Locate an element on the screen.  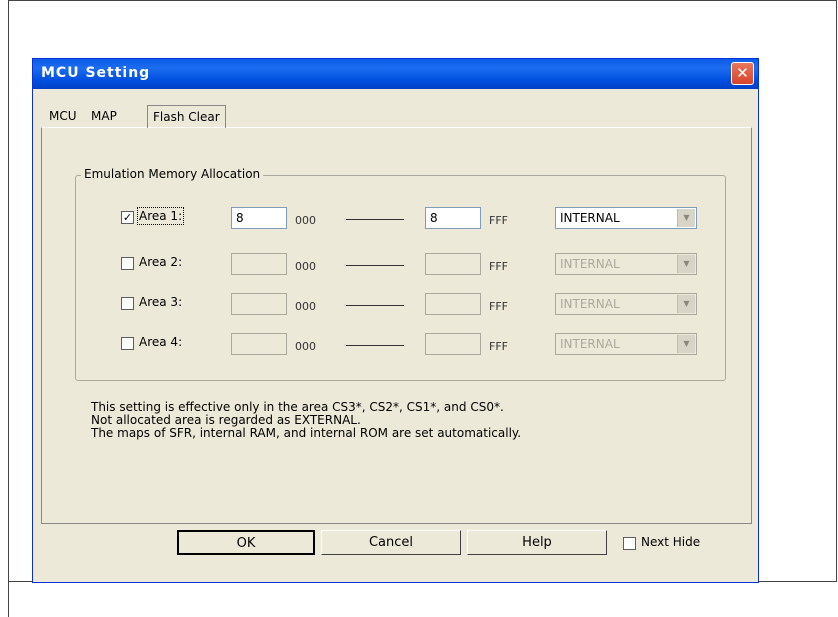
area-2-checkbox is located at coordinates (127, 263).